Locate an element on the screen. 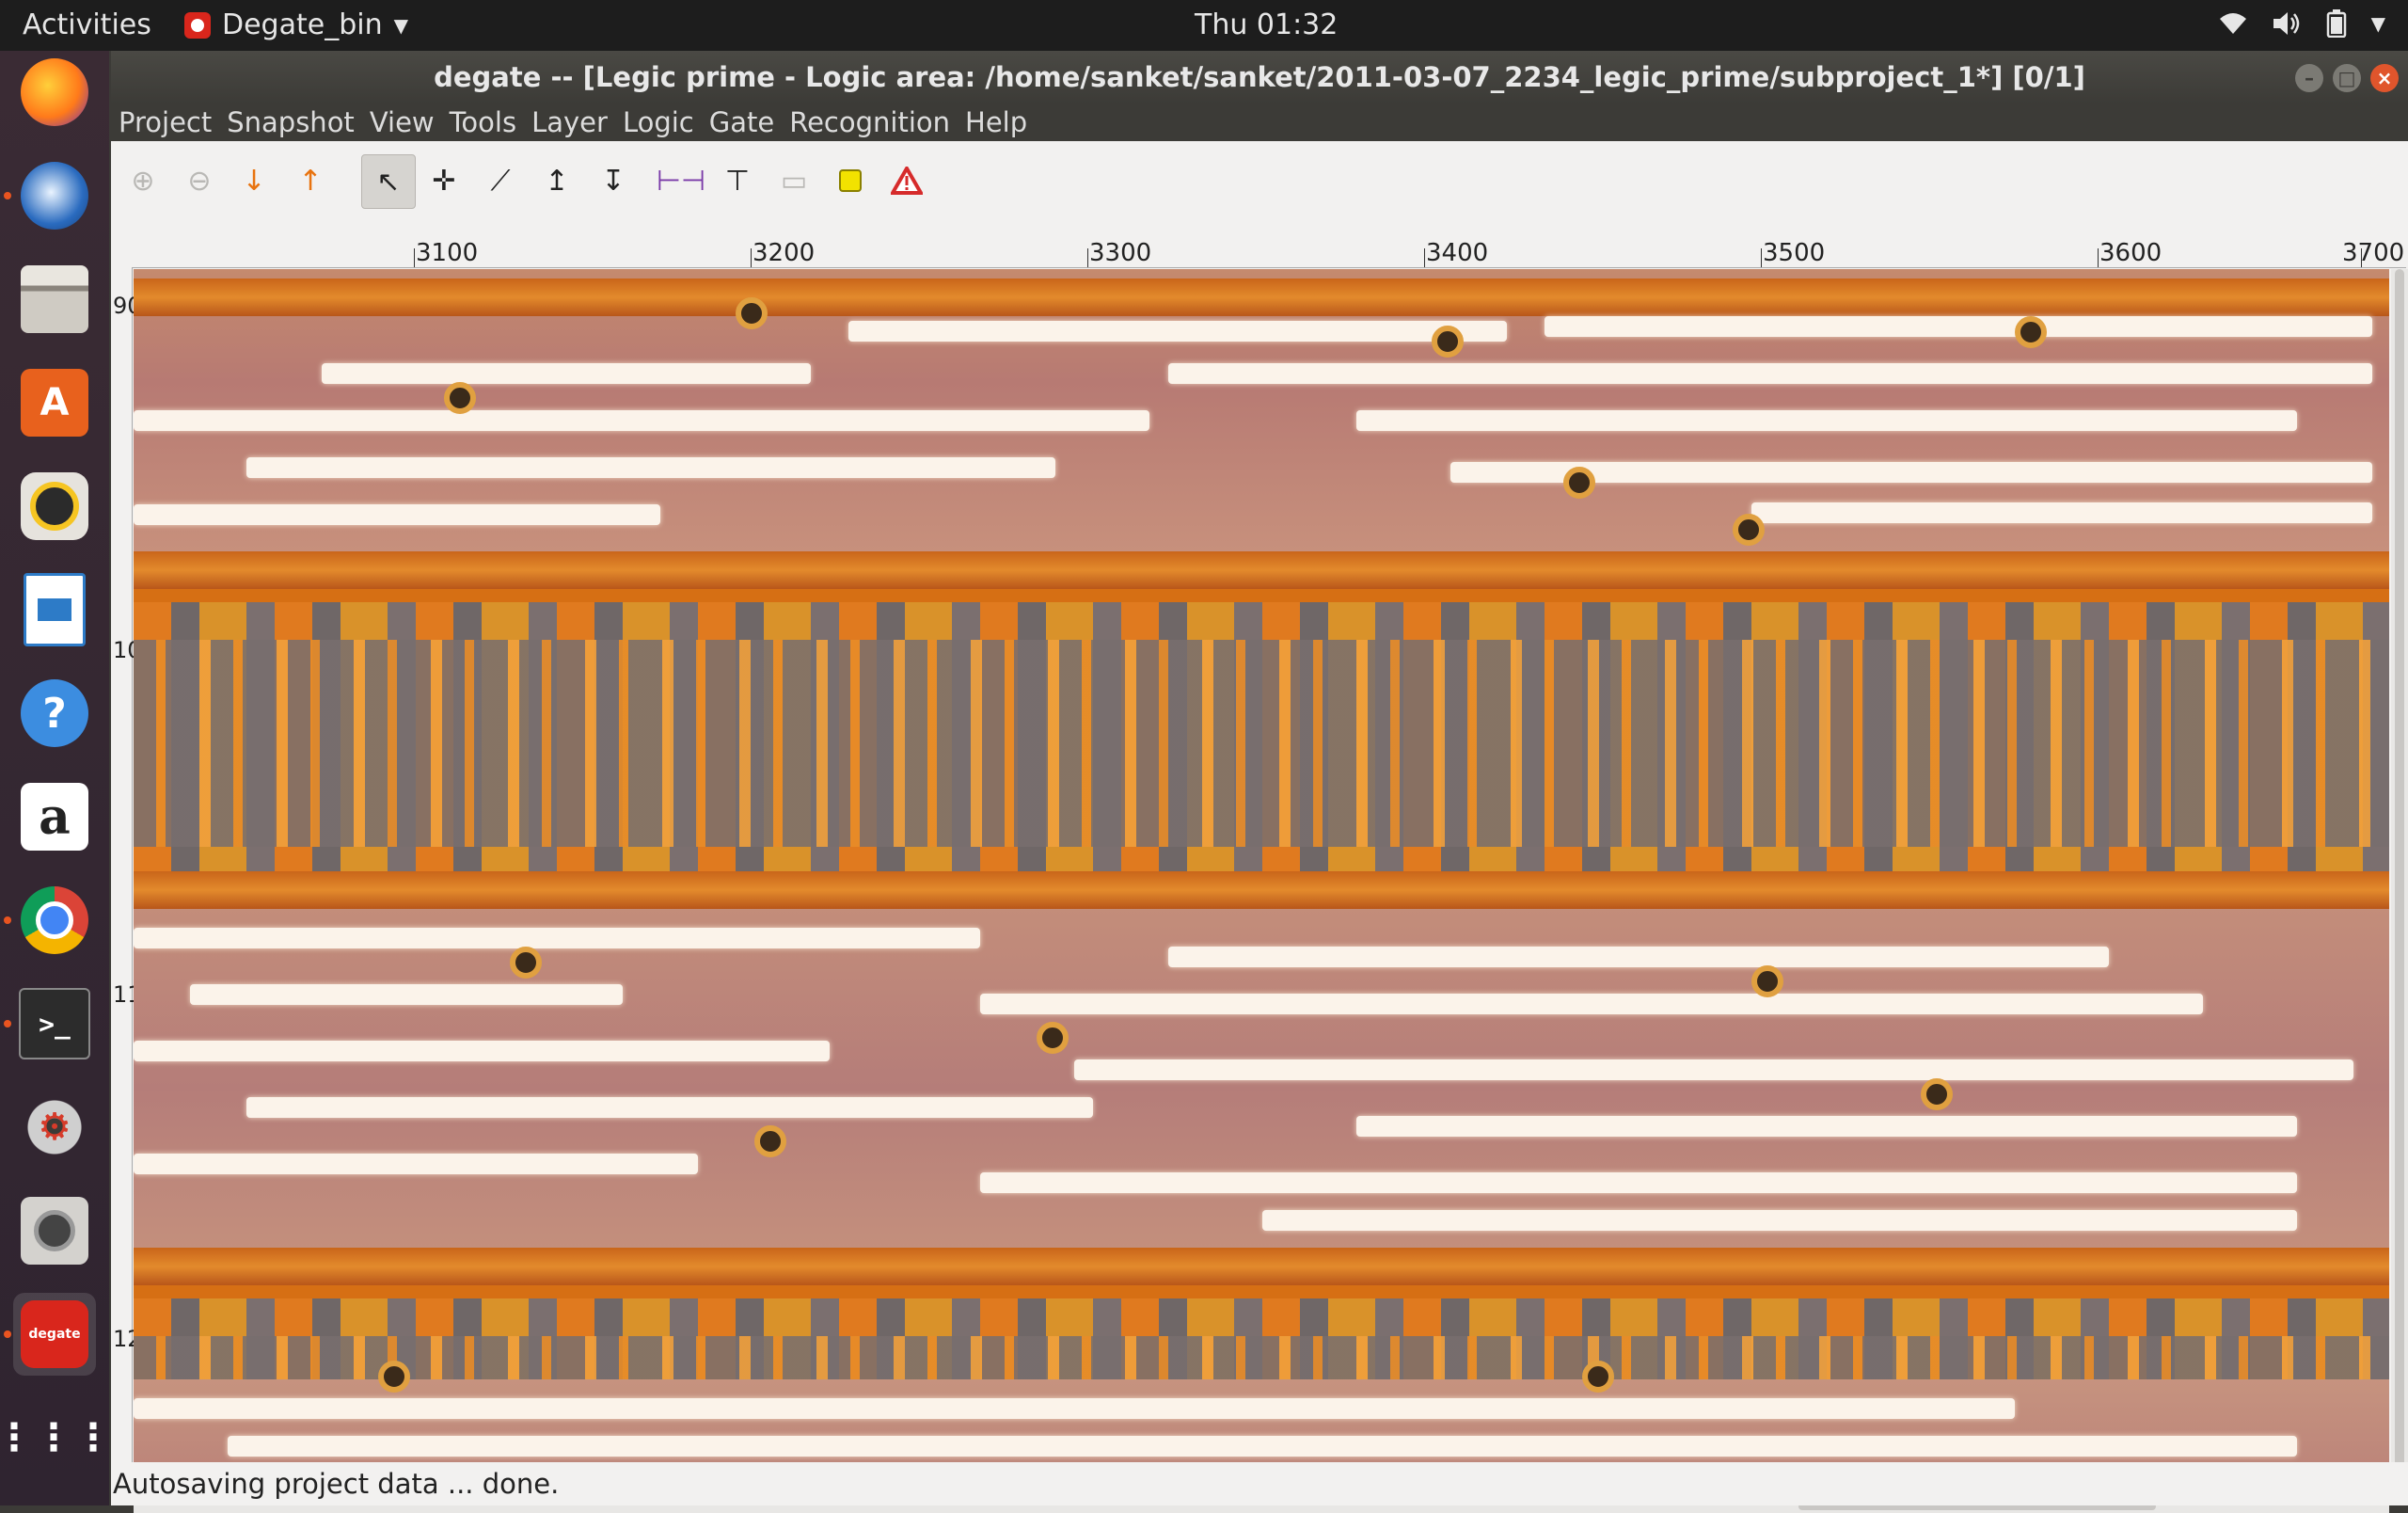 Image resolution: width=2408 pixels, height=1513 pixels. dock-software: A is located at coordinates (55, 402).